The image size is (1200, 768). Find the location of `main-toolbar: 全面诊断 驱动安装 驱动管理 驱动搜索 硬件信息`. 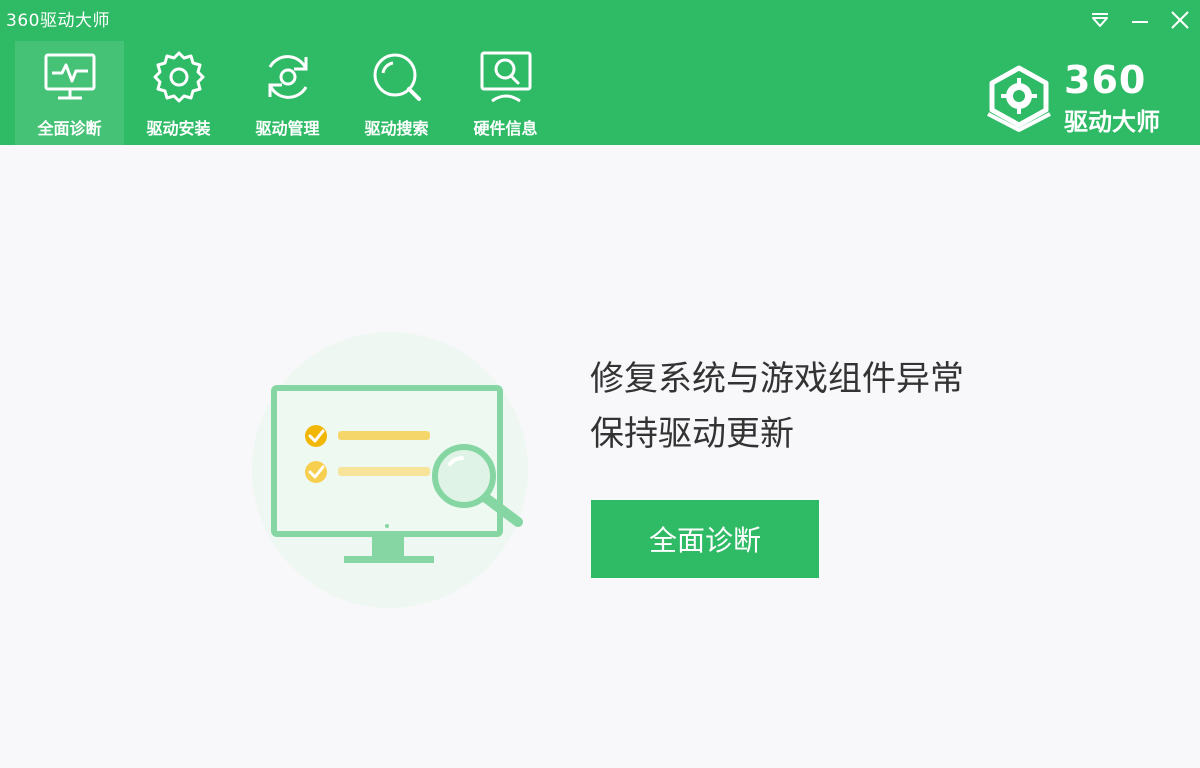

main-toolbar: 全面诊断 驱动安装 驱动管理 驱动搜索 硬件信息 is located at coordinates (287, 93).